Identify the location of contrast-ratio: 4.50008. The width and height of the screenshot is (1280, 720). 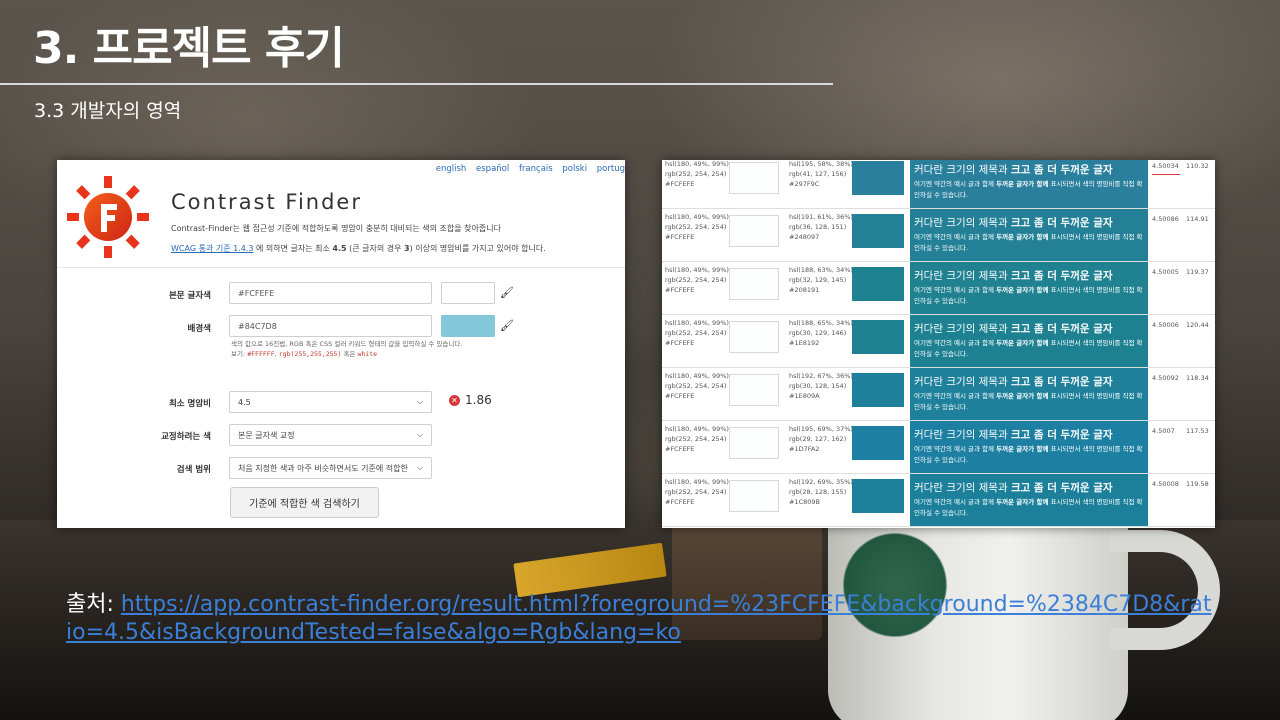
(1165, 484).